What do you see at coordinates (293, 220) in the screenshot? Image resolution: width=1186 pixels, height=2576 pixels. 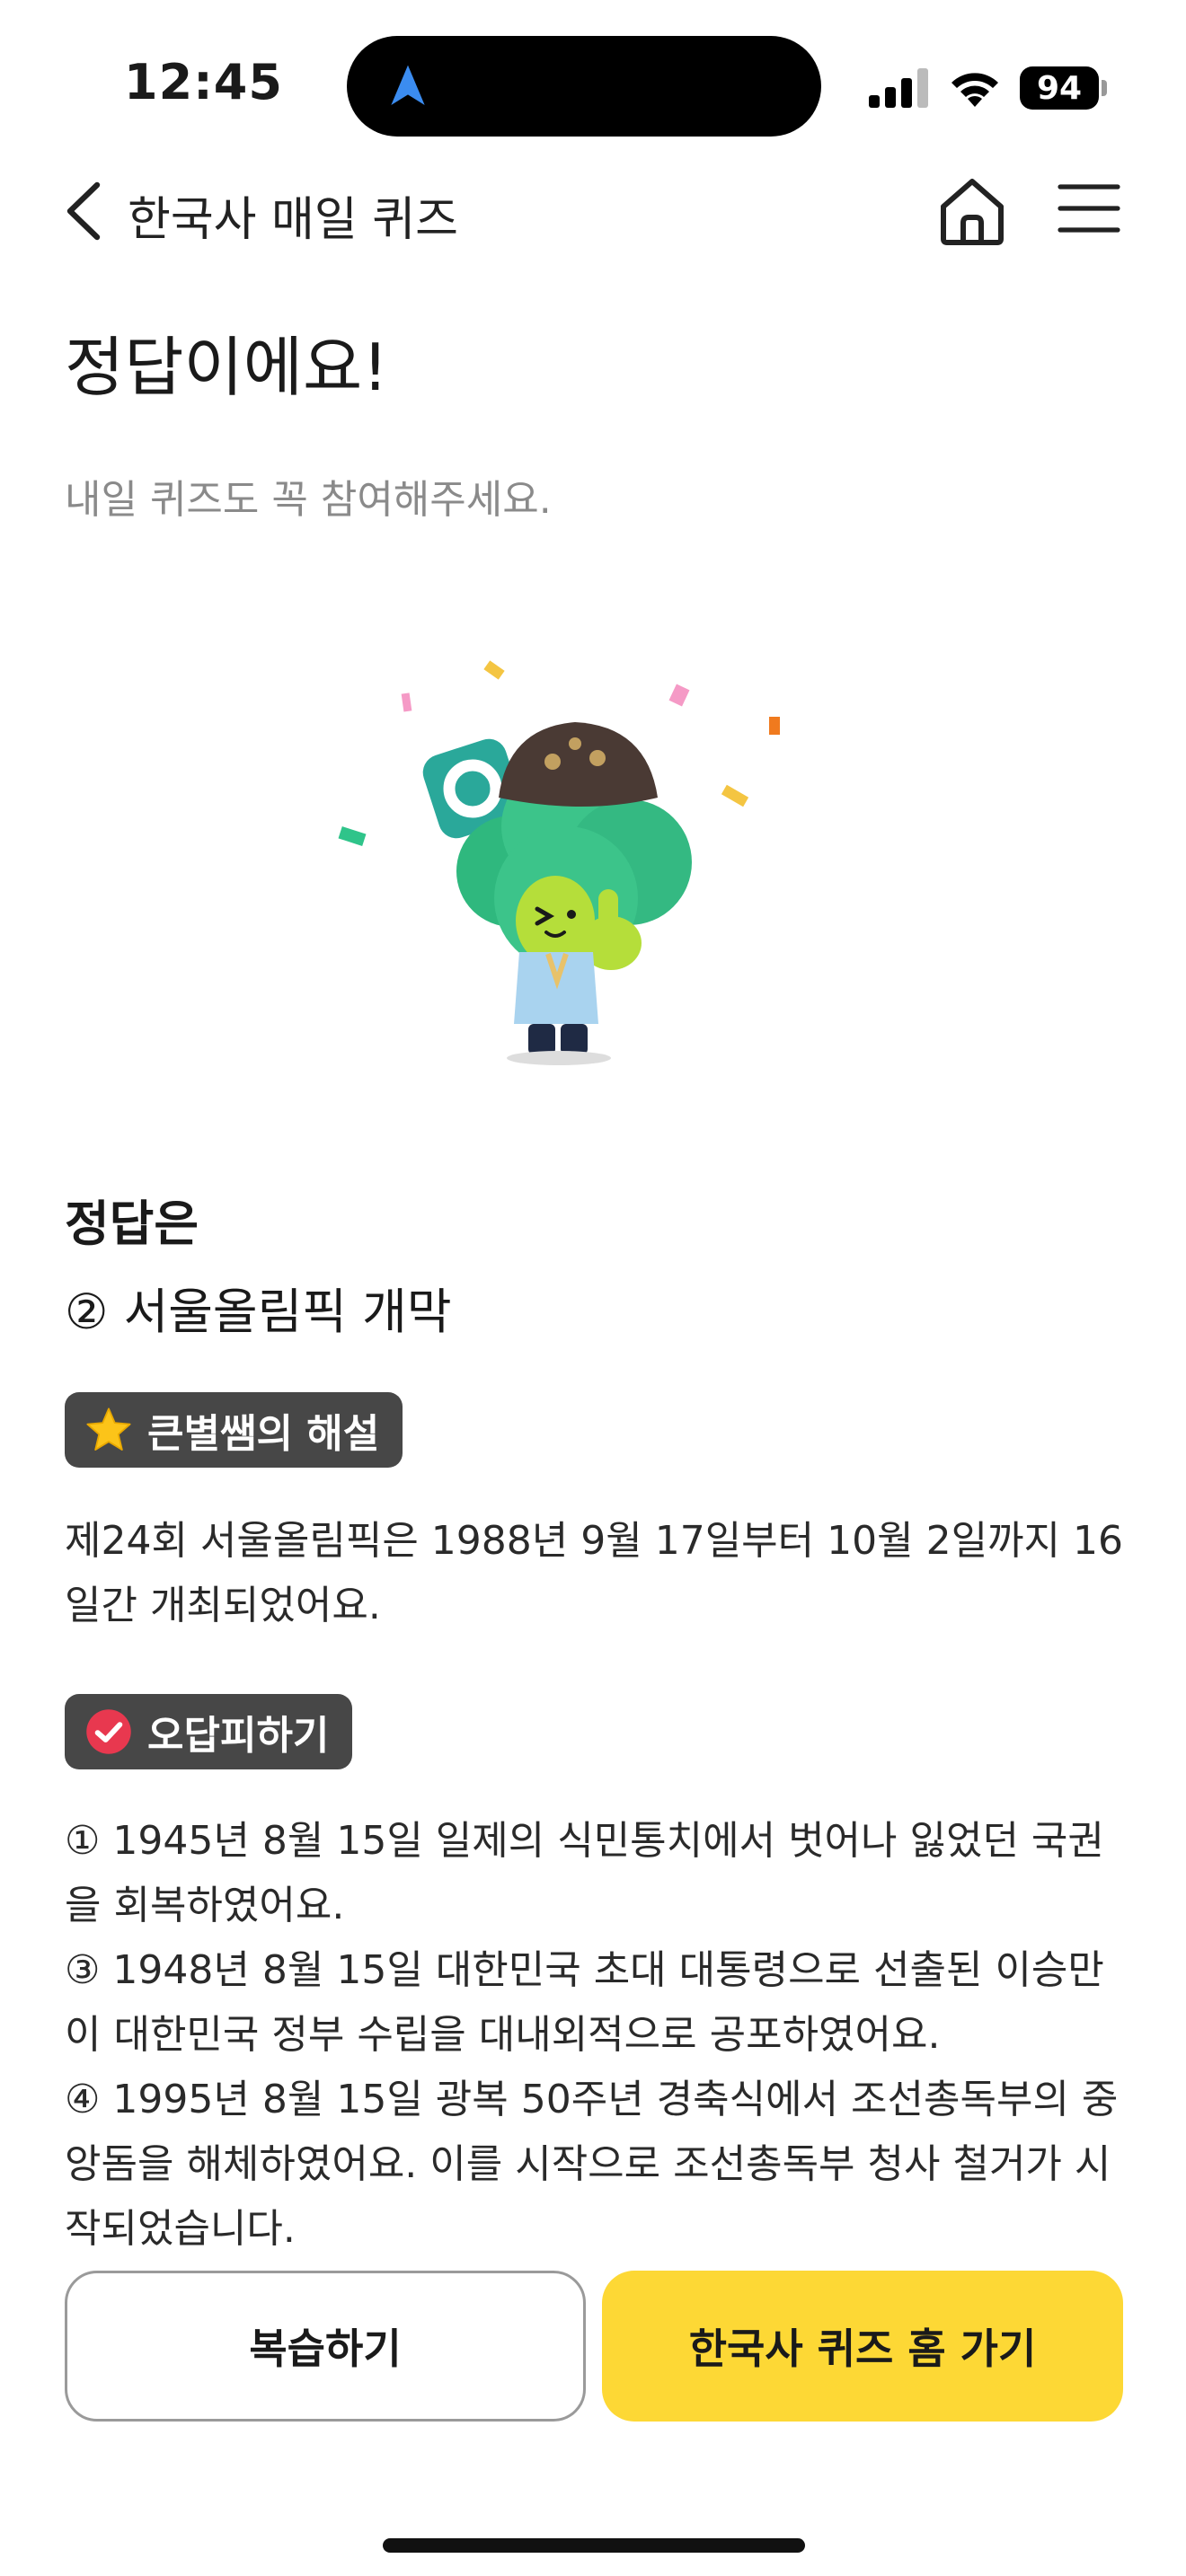 I see `nav-title: 한국사 매일 퀴즈` at bounding box center [293, 220].